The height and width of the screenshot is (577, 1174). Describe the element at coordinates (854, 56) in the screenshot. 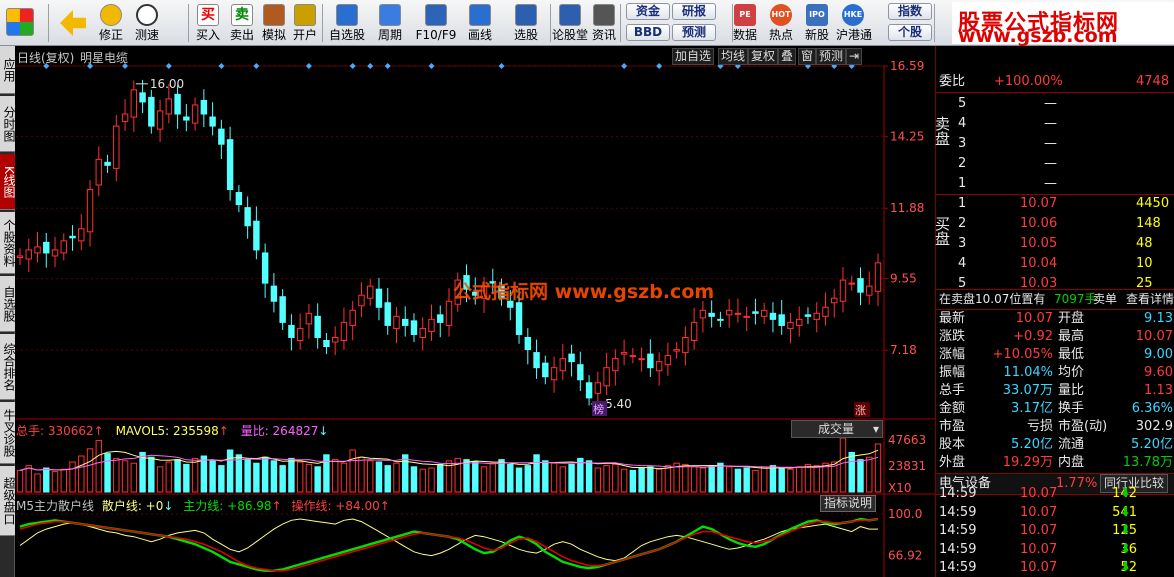

I see `chart-header-button-7: ⇥` at that location.